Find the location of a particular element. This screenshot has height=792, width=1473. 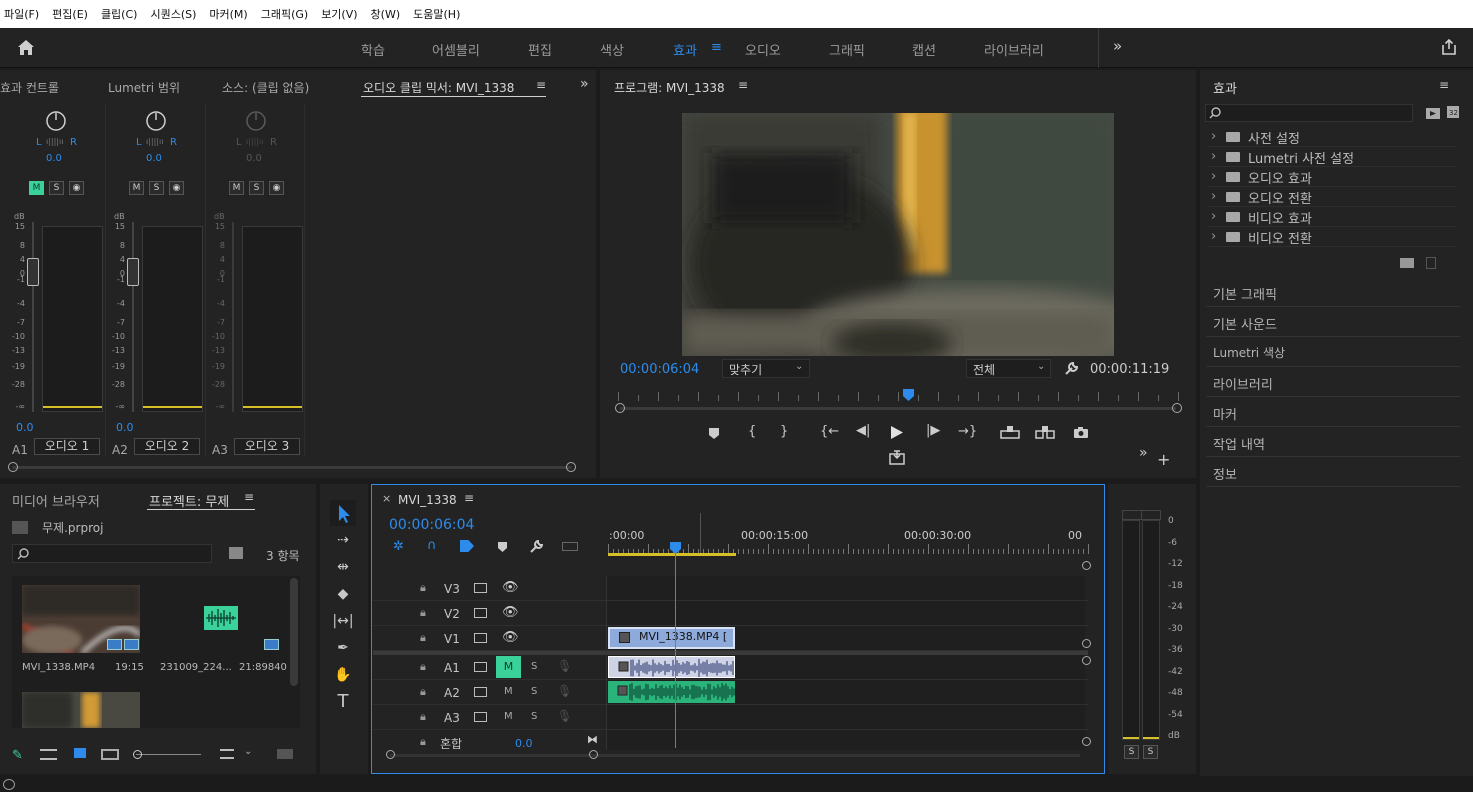

workspace-color: 색상 is located at coordinates (612, 49).